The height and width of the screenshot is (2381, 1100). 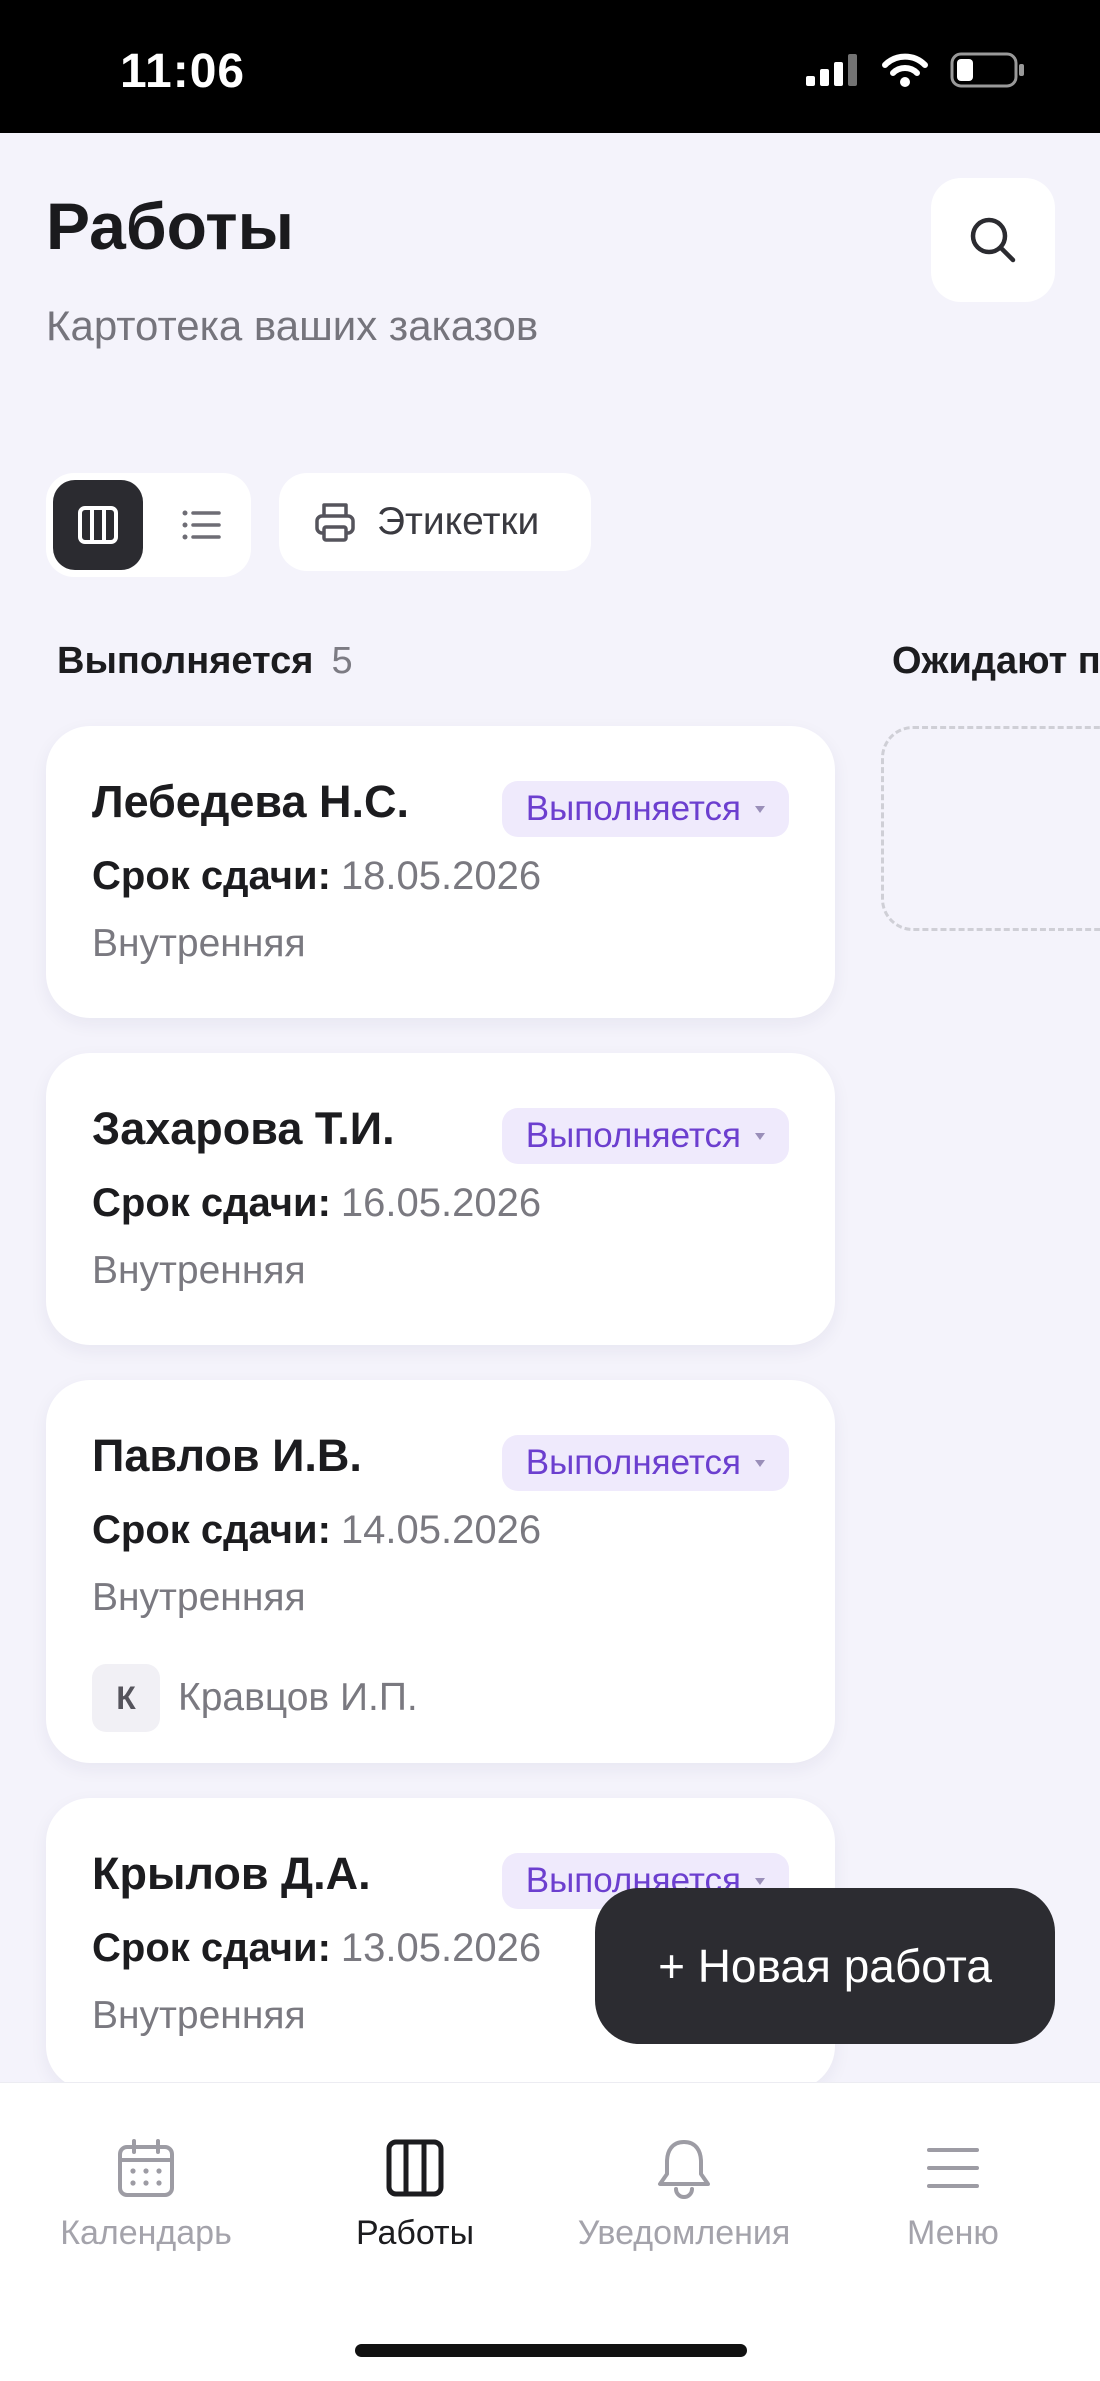 I want to click on signal-icon, so click(x=831, y=70).